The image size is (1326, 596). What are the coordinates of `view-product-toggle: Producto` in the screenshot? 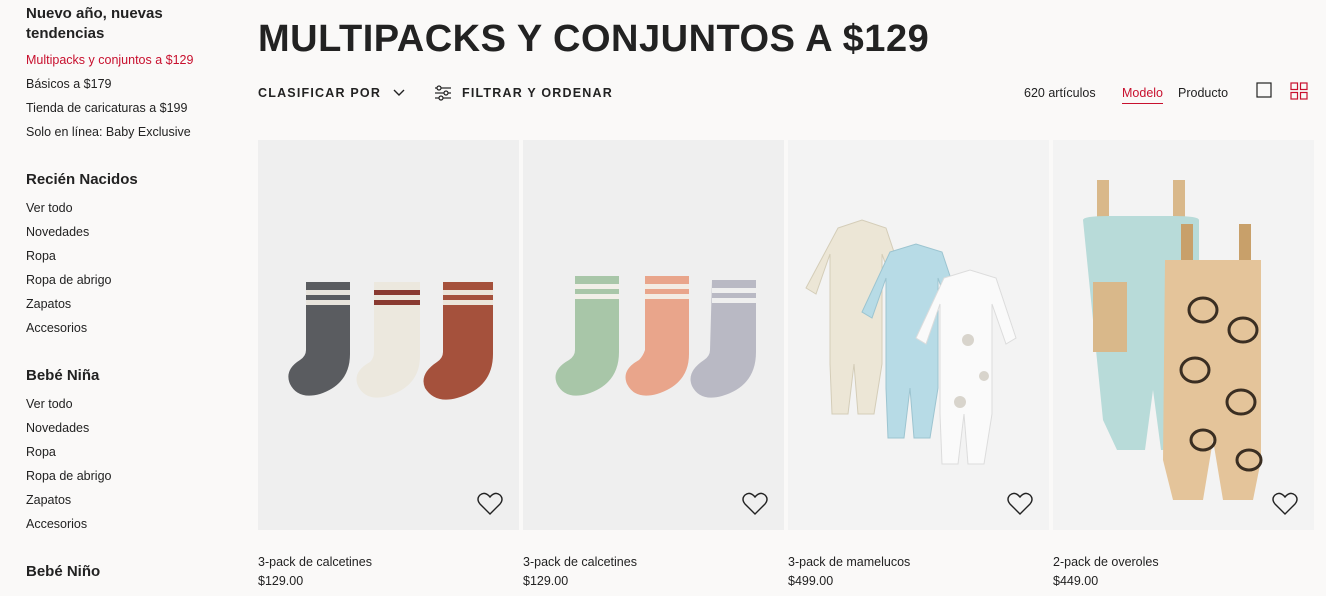 It's located at (1203, 93).